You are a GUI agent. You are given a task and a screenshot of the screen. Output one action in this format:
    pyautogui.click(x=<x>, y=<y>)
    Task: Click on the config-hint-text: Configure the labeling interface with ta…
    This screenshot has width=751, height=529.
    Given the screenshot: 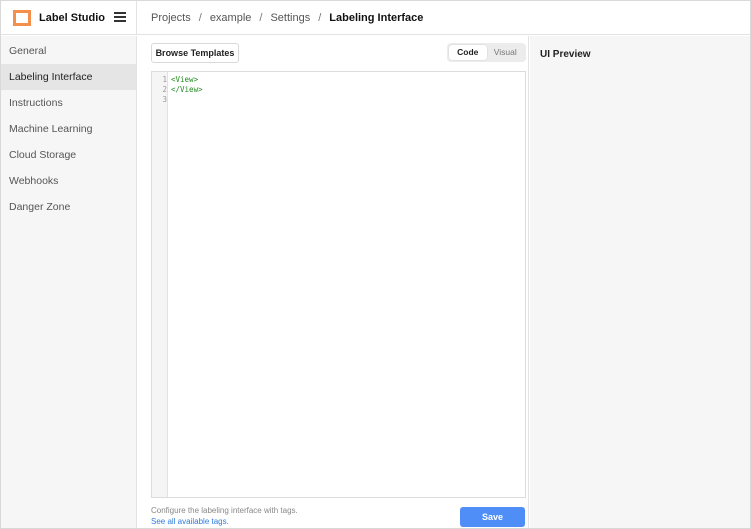 What is the action you would take?
    pyautogui.click(x=224, y=510)
    